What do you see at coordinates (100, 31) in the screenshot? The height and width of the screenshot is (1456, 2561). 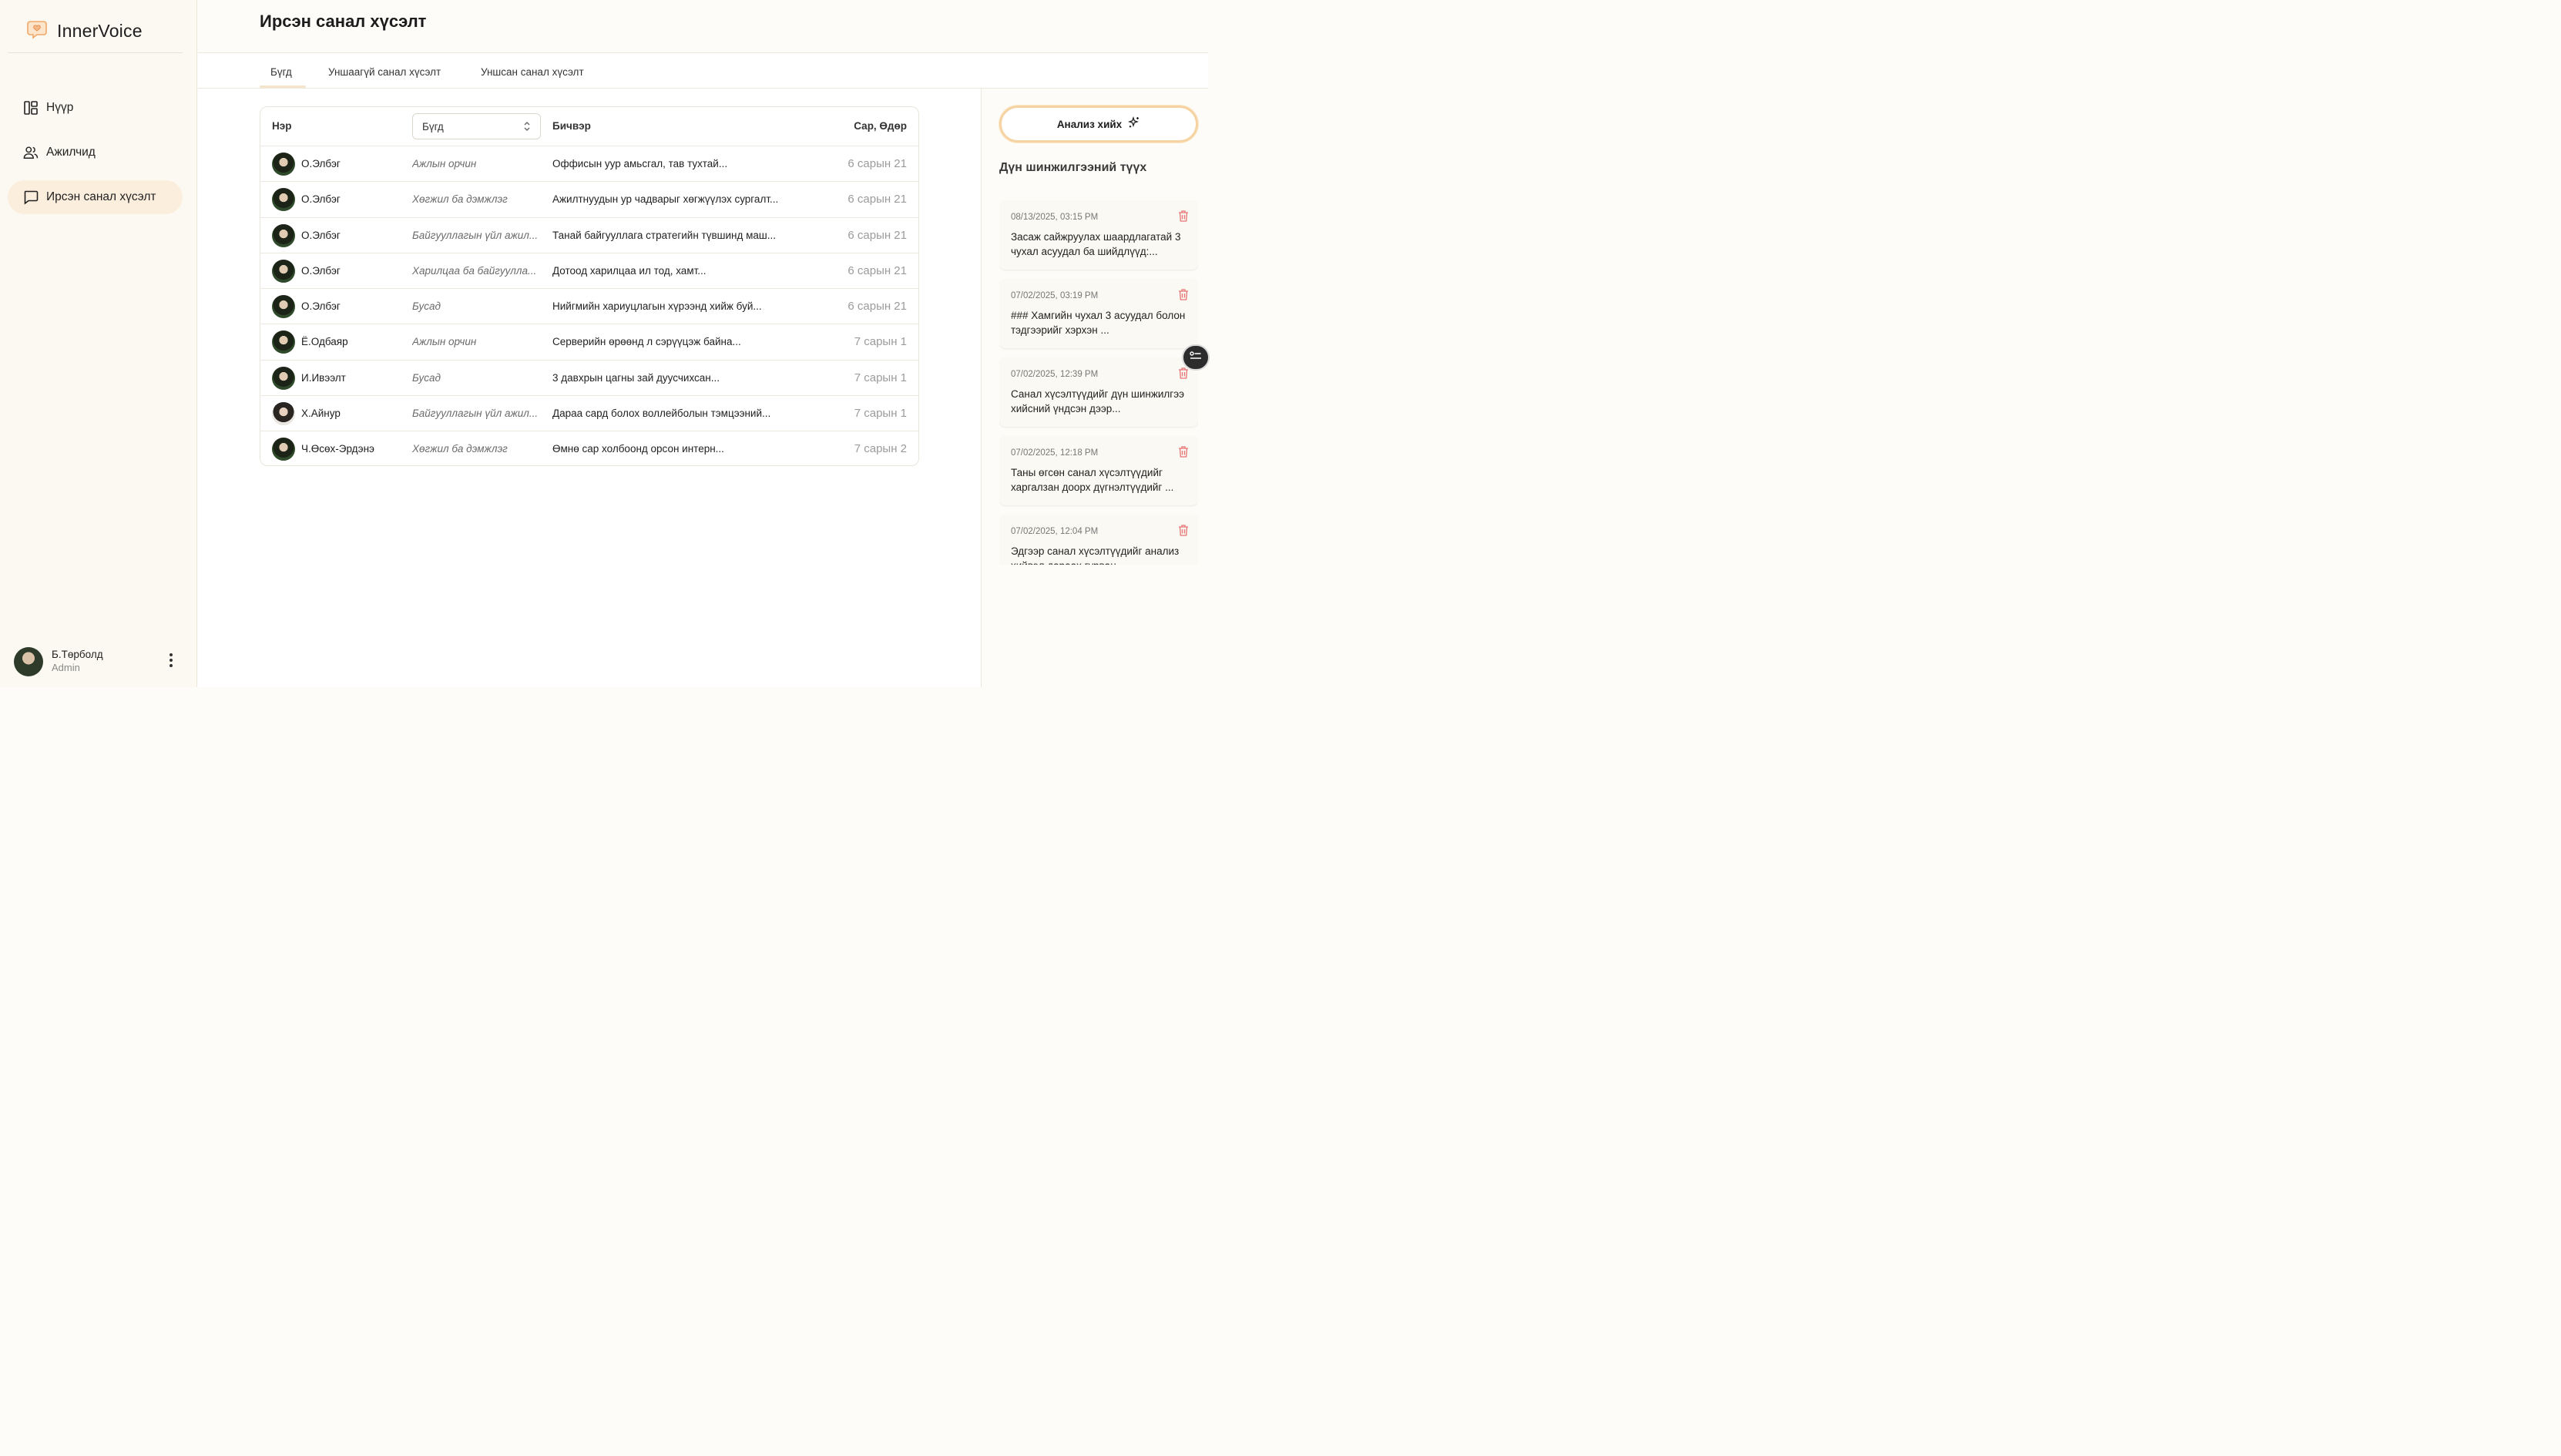 I see `brand-name: InnerVoice` at bounding box center [100, 31].